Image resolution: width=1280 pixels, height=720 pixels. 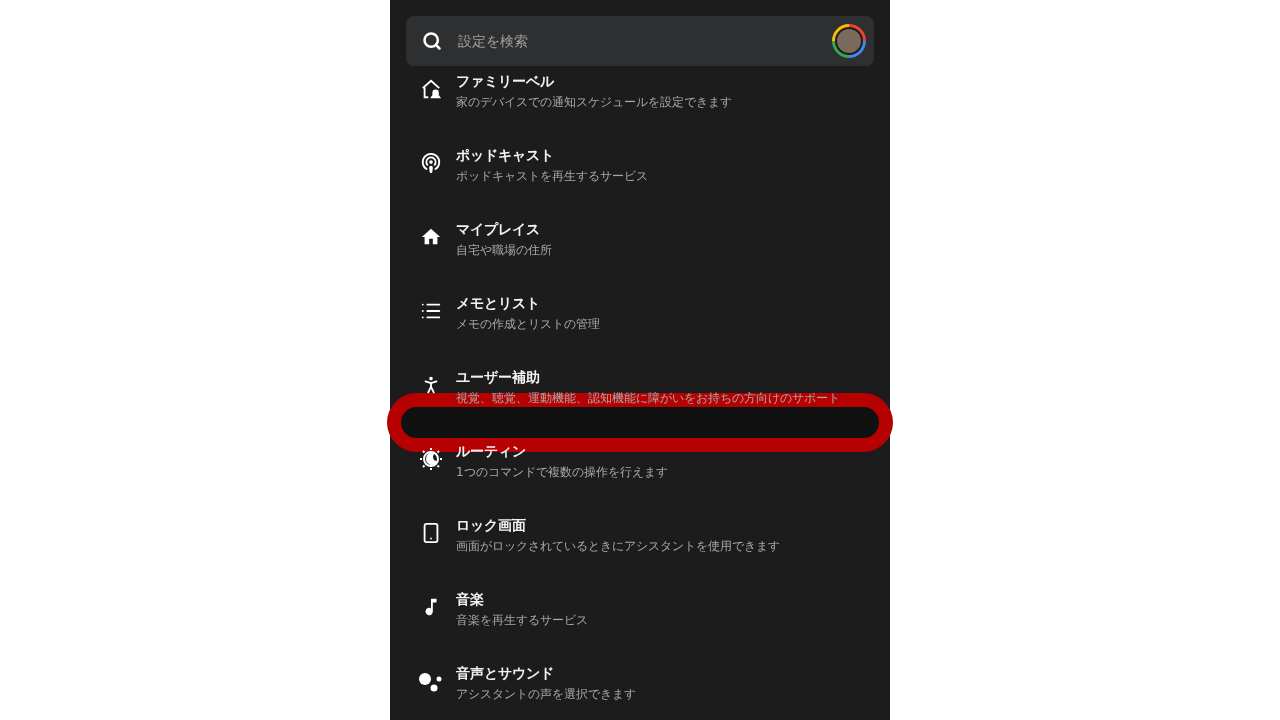 What do you see at coordinates (498, 377) in the screenshot?
I see `item-title: ユーザー補助` at bounding box center [498, 377].